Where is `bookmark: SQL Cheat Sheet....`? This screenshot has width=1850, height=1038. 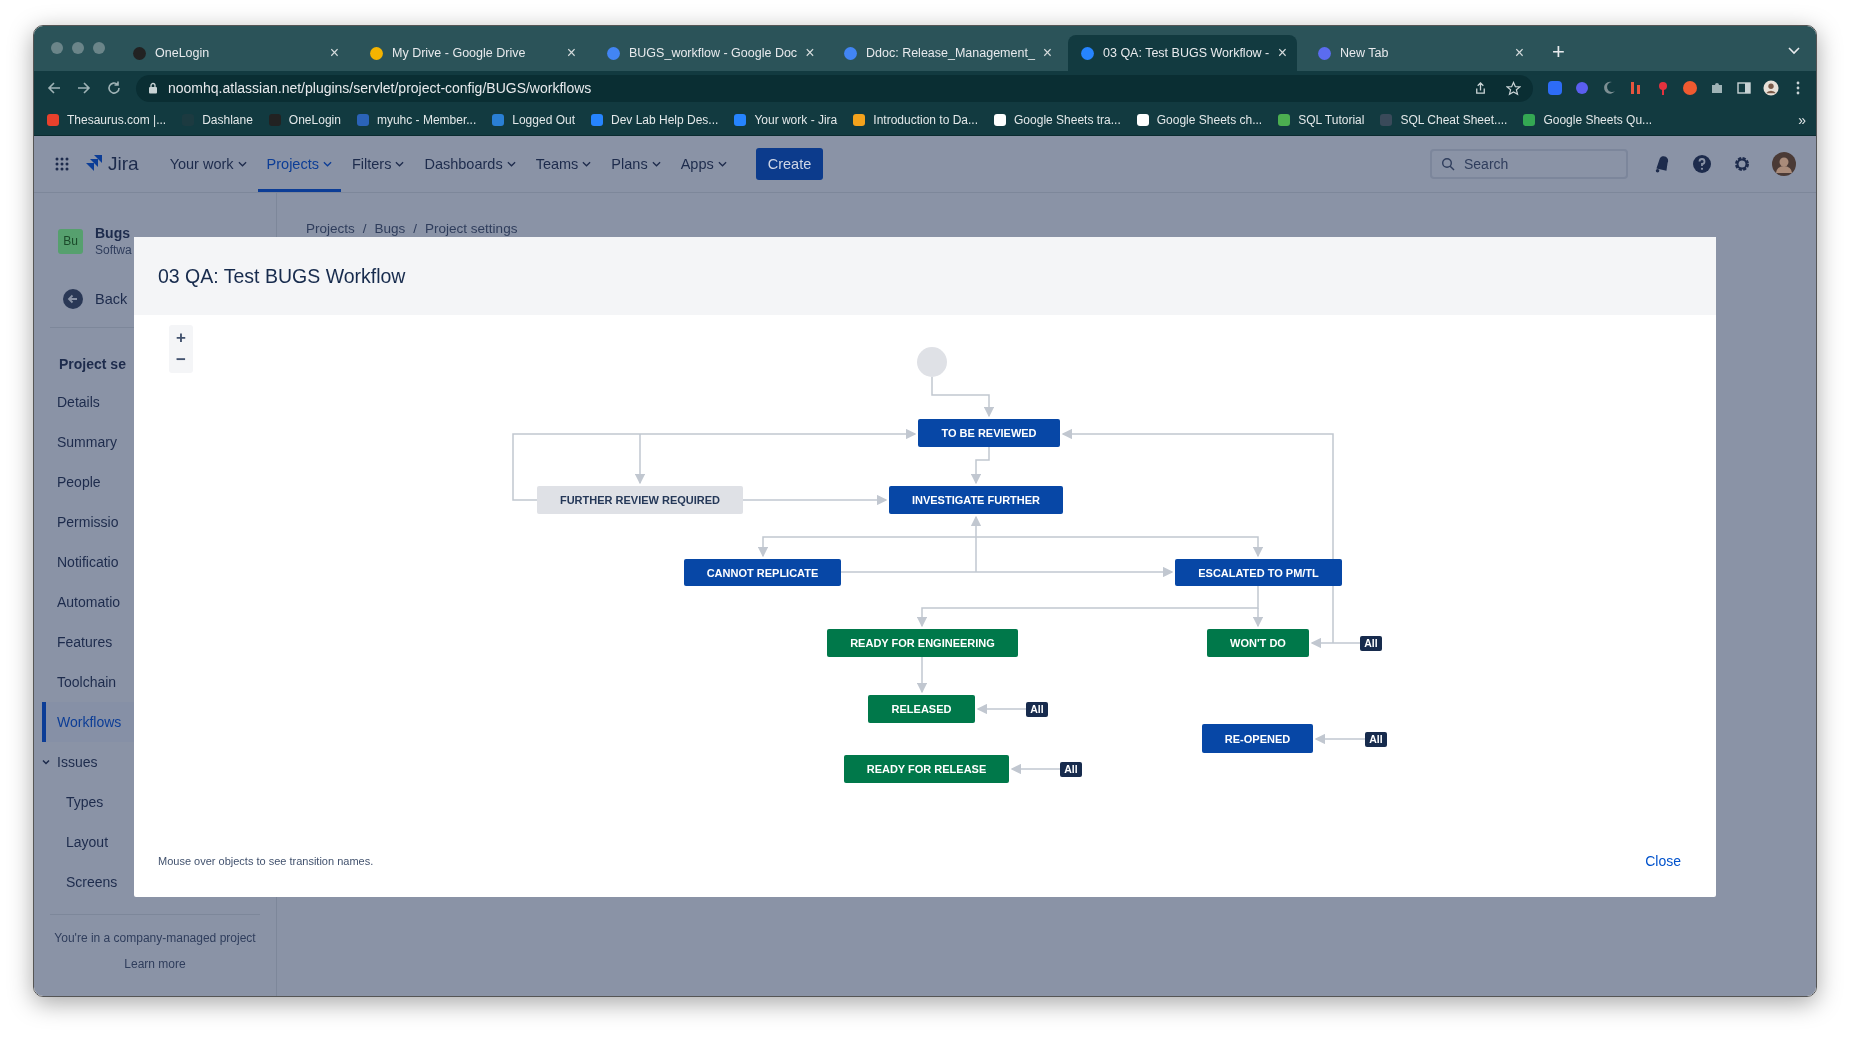 bookmark: SQL Cheat Sheet.... is located at coordinates (1443, 120).